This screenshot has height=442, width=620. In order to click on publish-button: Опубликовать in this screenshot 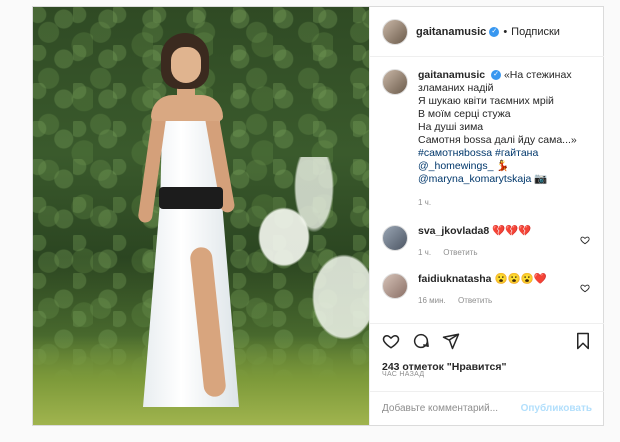, I will do `click(556, 408)`.